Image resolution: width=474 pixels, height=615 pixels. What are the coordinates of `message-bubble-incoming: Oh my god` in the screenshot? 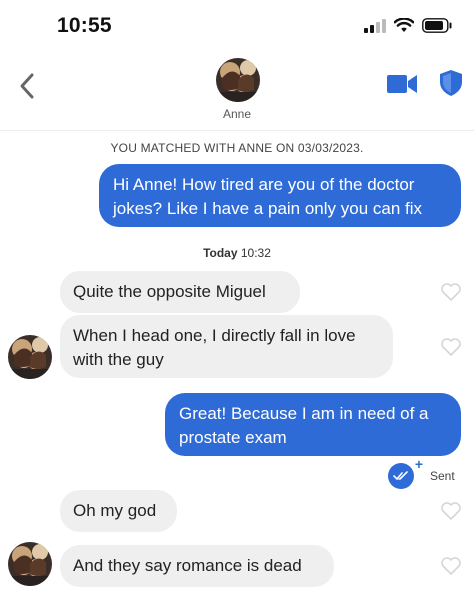 It's located at (118, 511).